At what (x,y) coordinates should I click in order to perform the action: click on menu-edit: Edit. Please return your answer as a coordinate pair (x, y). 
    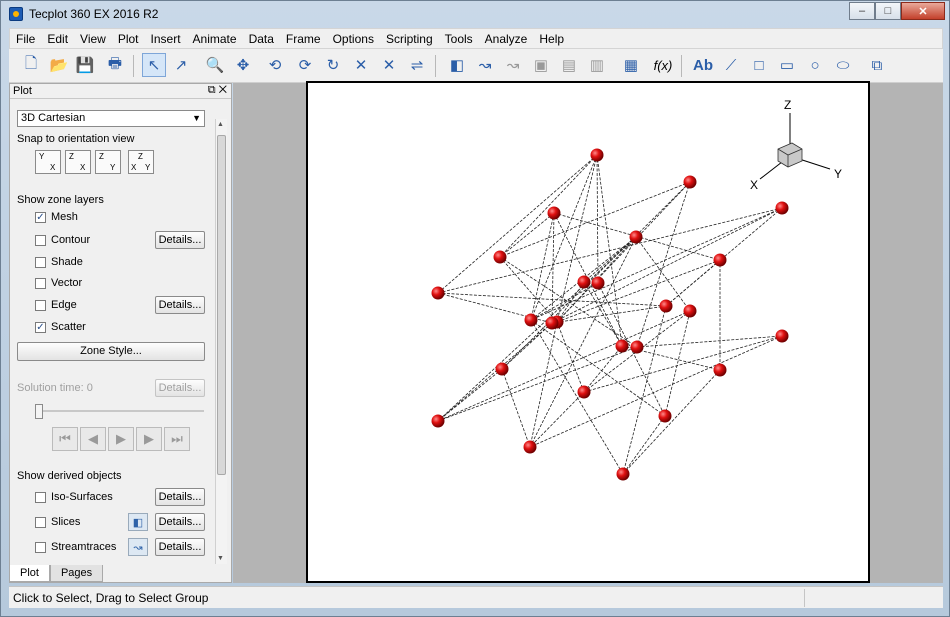
    Looking at the image, I should click on (57, 39).